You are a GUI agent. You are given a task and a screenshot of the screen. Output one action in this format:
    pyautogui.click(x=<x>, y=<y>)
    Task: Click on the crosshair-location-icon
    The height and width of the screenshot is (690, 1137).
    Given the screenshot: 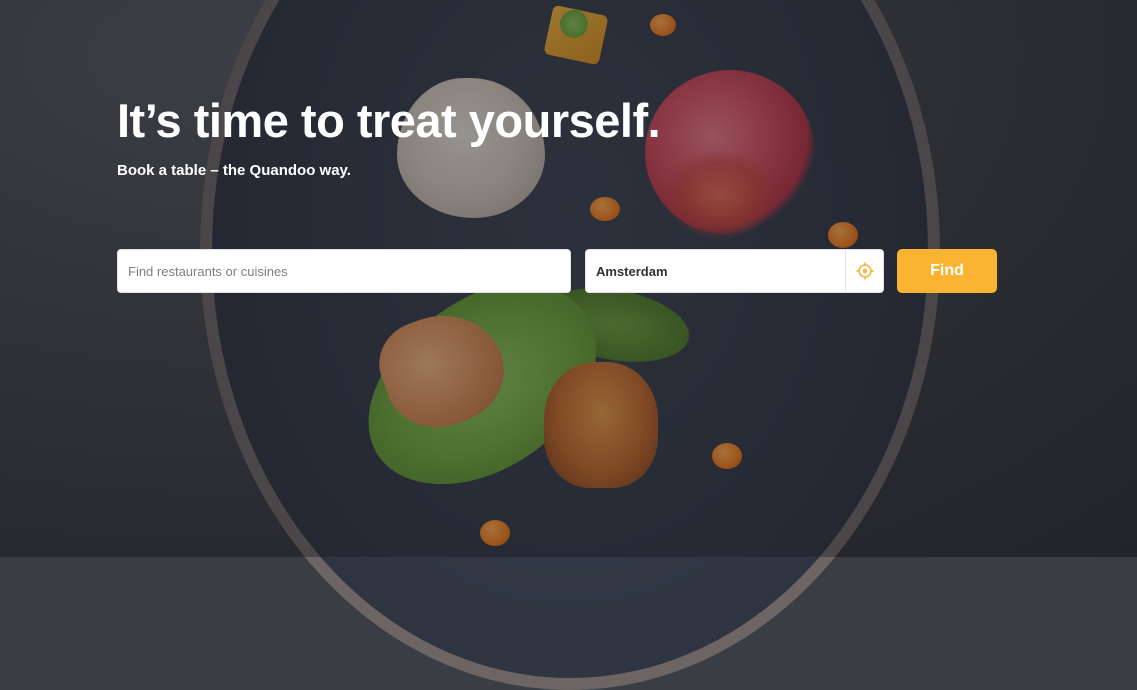 What is the action you would take?
    pyautogui.click(x=864, y=271)
    